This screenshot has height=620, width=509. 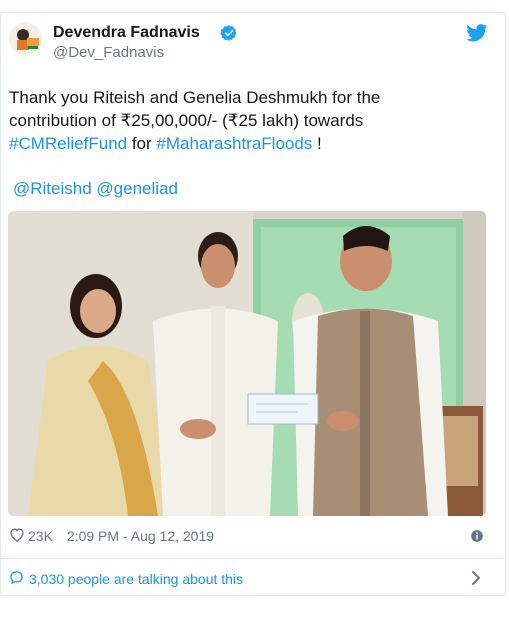 What do you see at coordinates (476, 580) in the screenshot?
I see `chevron-right-icon` at bounding box center [476, 580].